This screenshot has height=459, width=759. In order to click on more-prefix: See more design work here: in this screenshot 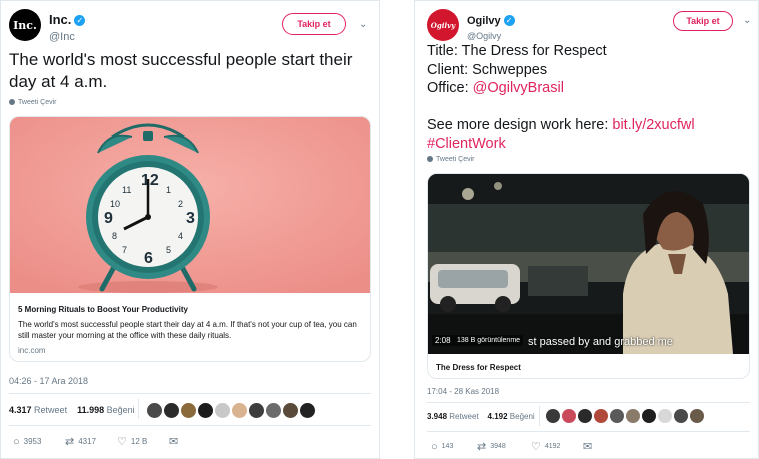, I will do `click(520, 125)`.